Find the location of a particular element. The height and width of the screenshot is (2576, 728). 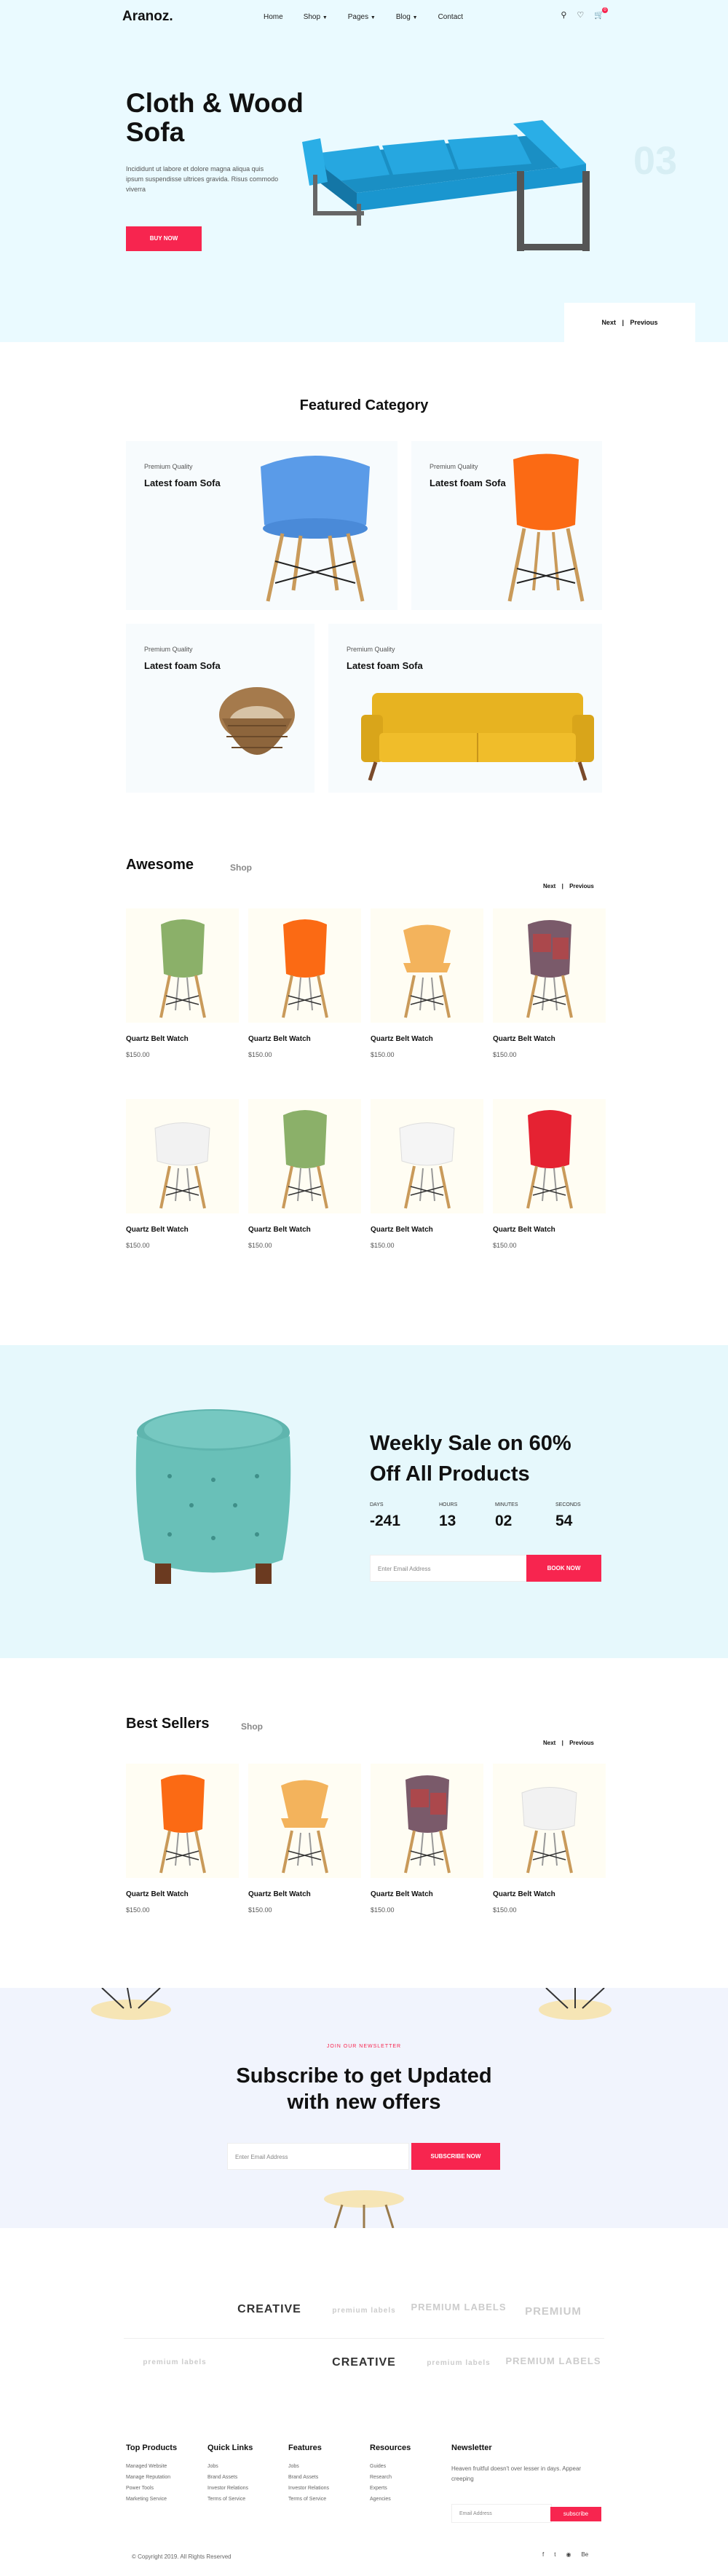

brand-divider is located at coordinates (364, 2338).